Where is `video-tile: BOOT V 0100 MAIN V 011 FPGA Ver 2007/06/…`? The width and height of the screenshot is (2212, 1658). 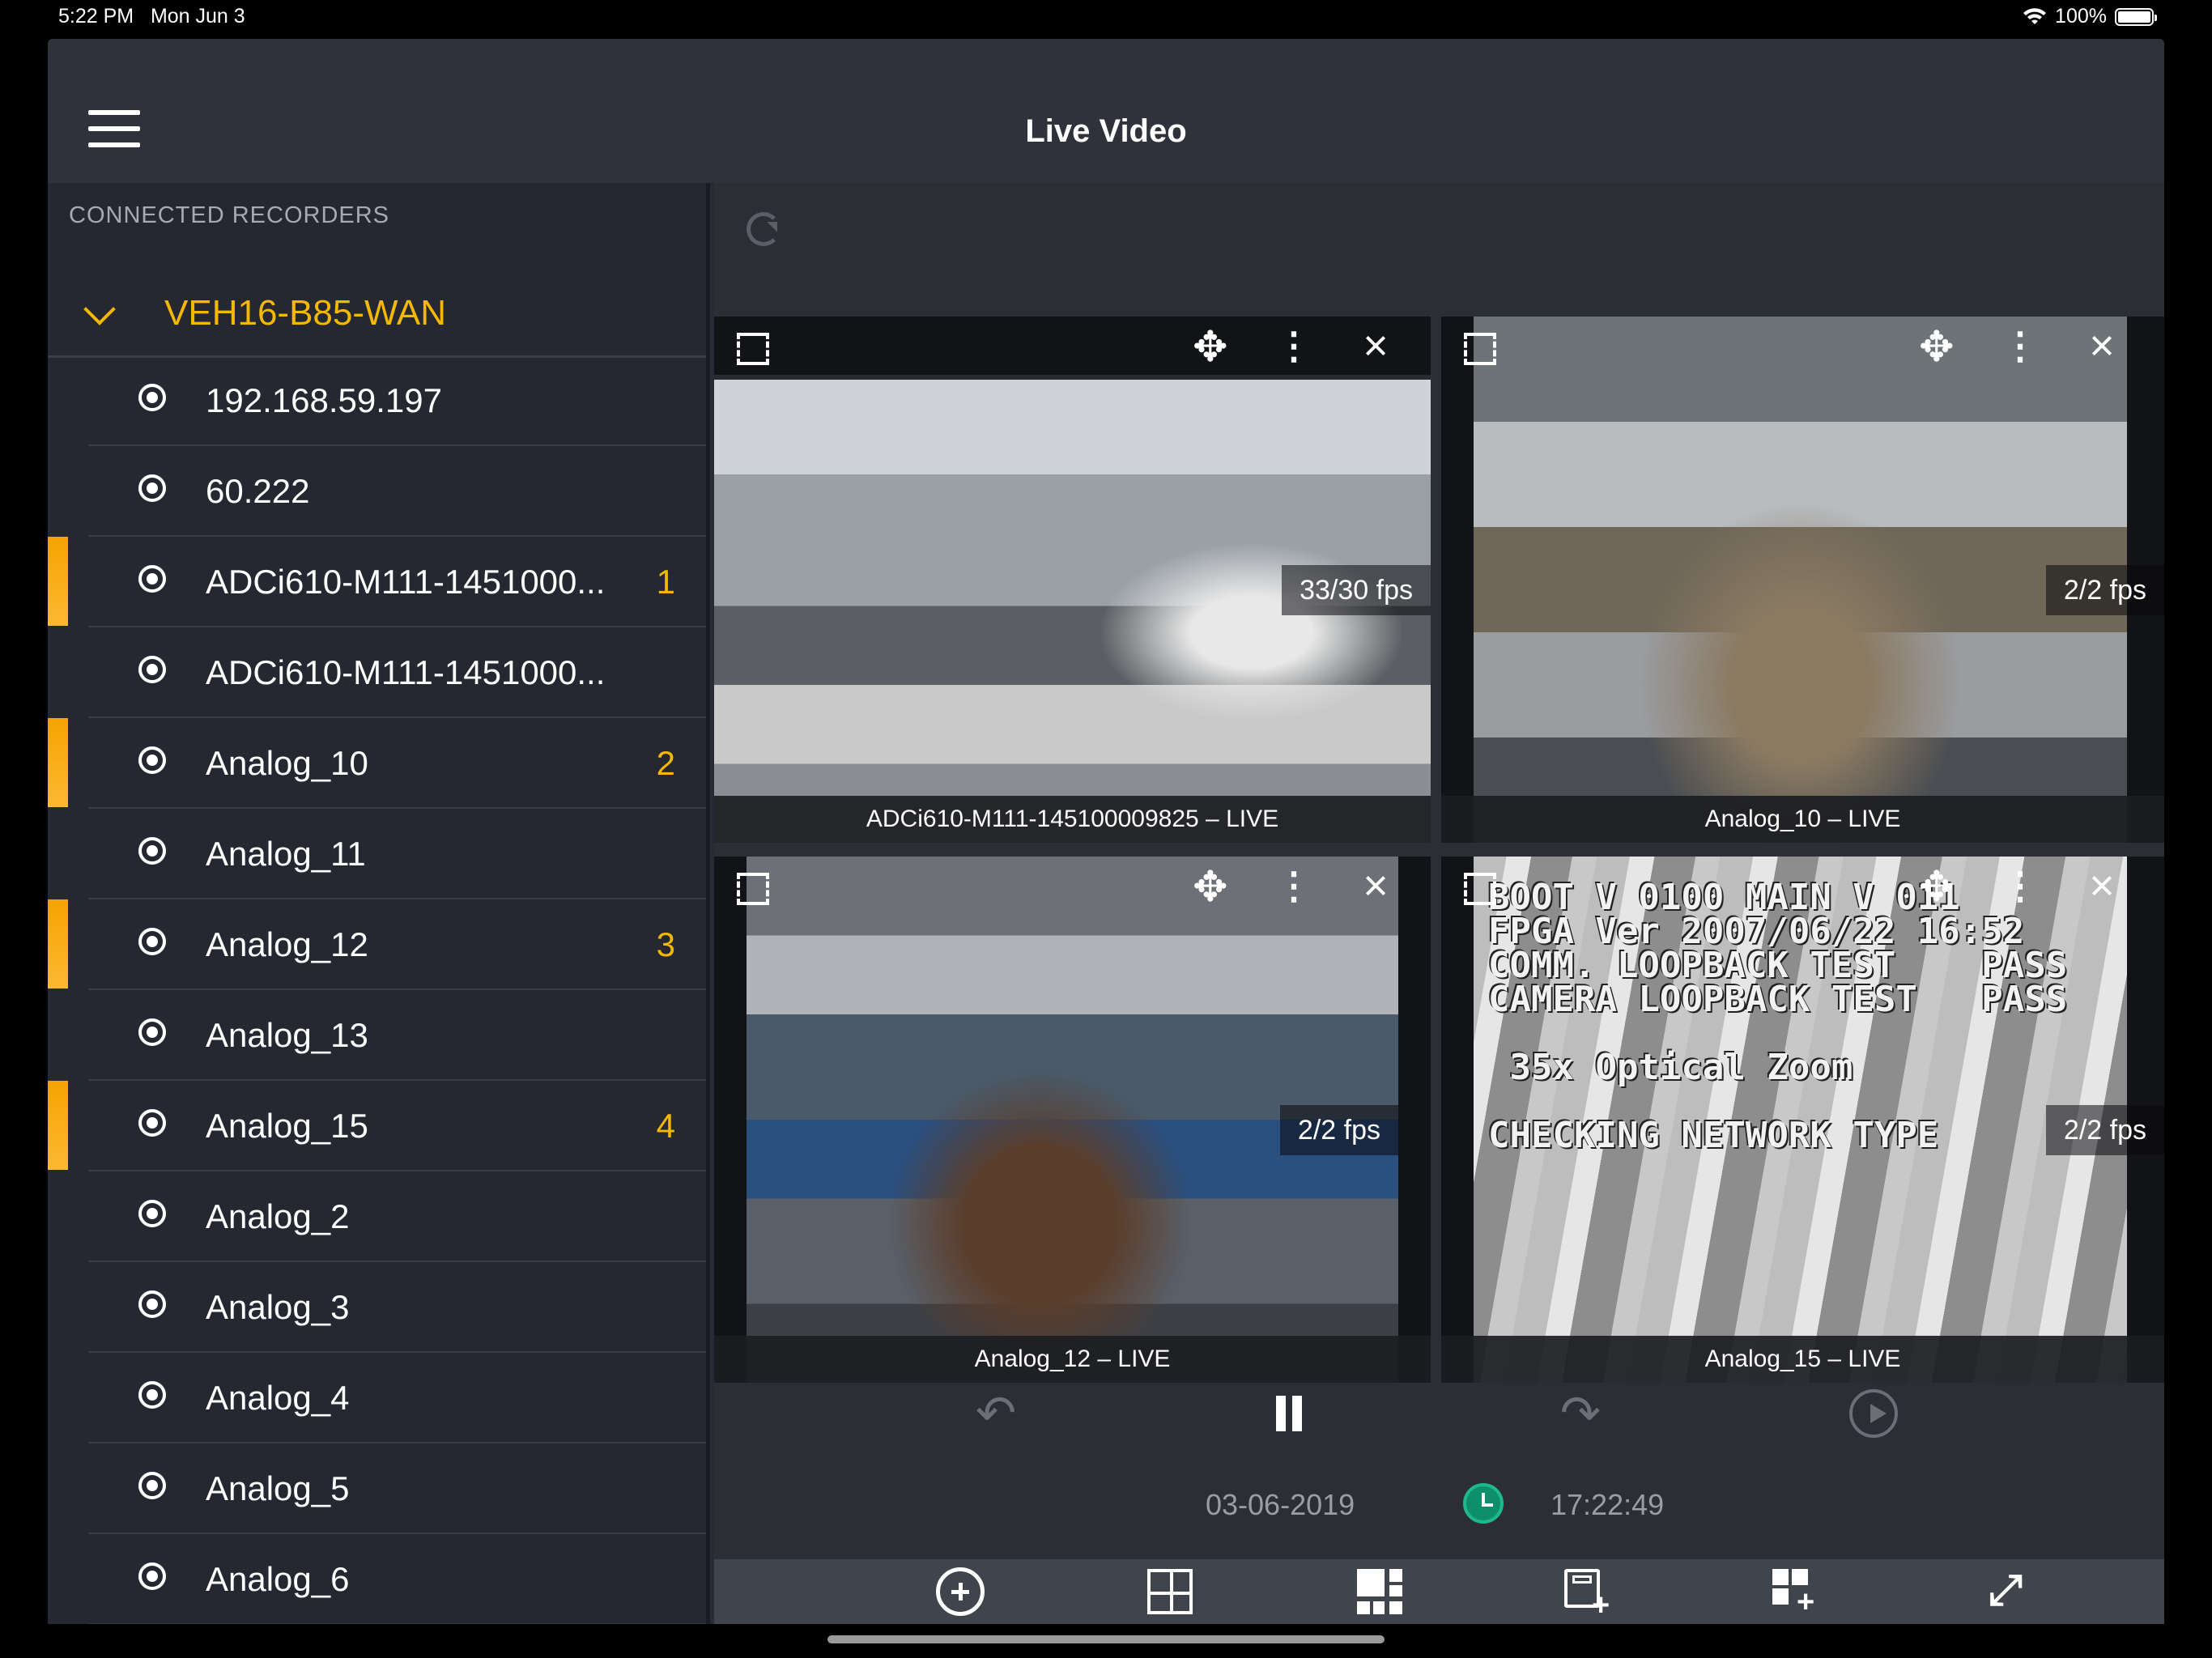 video-tile: BOOT V 0100 MAIN V 011 FPGA Ver 2007/06/… is located at coordinates (1803, 1120).